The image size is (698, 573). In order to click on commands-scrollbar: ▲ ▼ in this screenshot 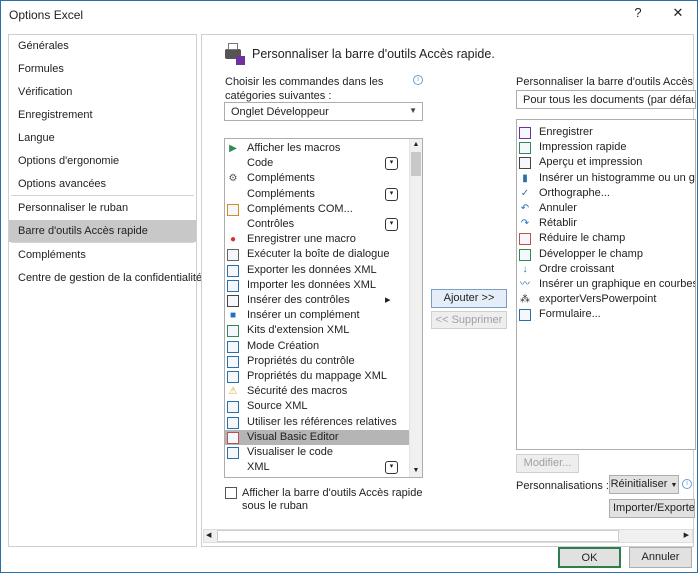, I will do `click(415, 308)`.